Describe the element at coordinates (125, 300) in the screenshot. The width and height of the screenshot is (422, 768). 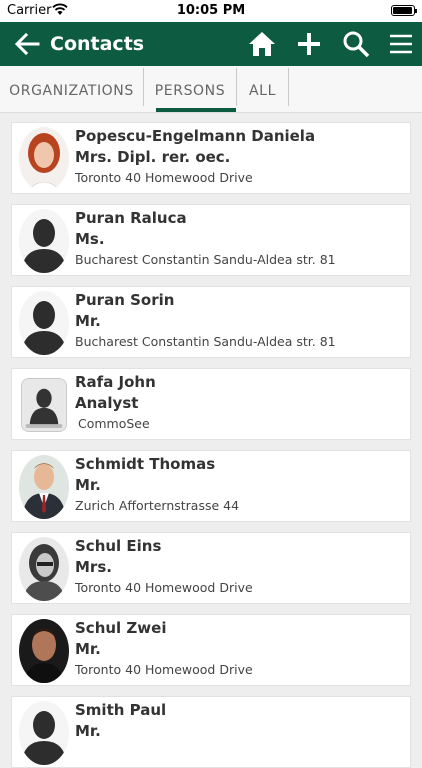
I see `contact-name: Puran Sorin` at that location.